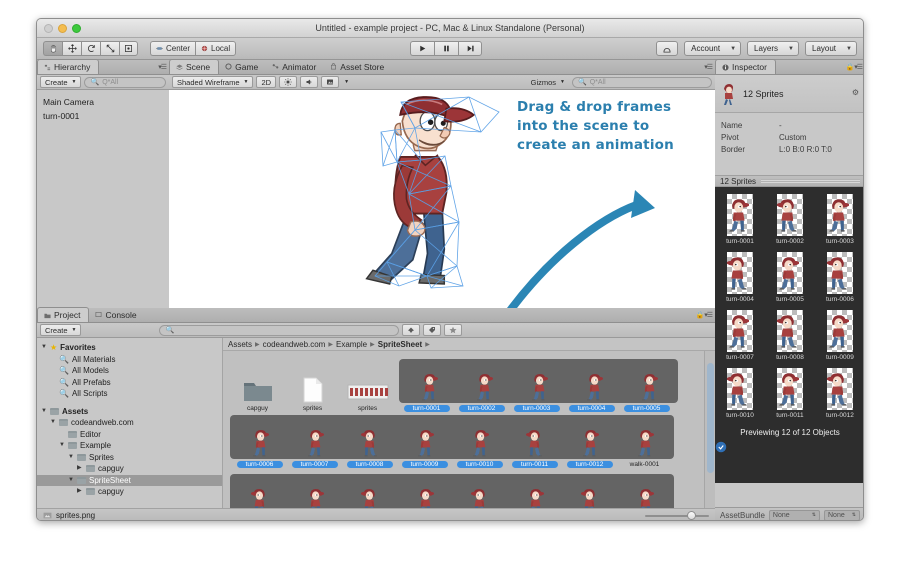 Image resolution: width=900 pixels, height=580 pixels. What do you see at coordinates (71, 48) in the screenshot?
I see `move-tool-icon` at bounding box center [71, 48].